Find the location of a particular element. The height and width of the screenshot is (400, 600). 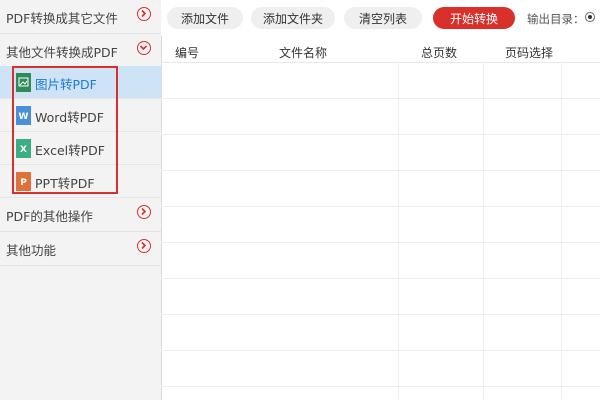

chevron-down-icon is located at coordinates (144, 48).